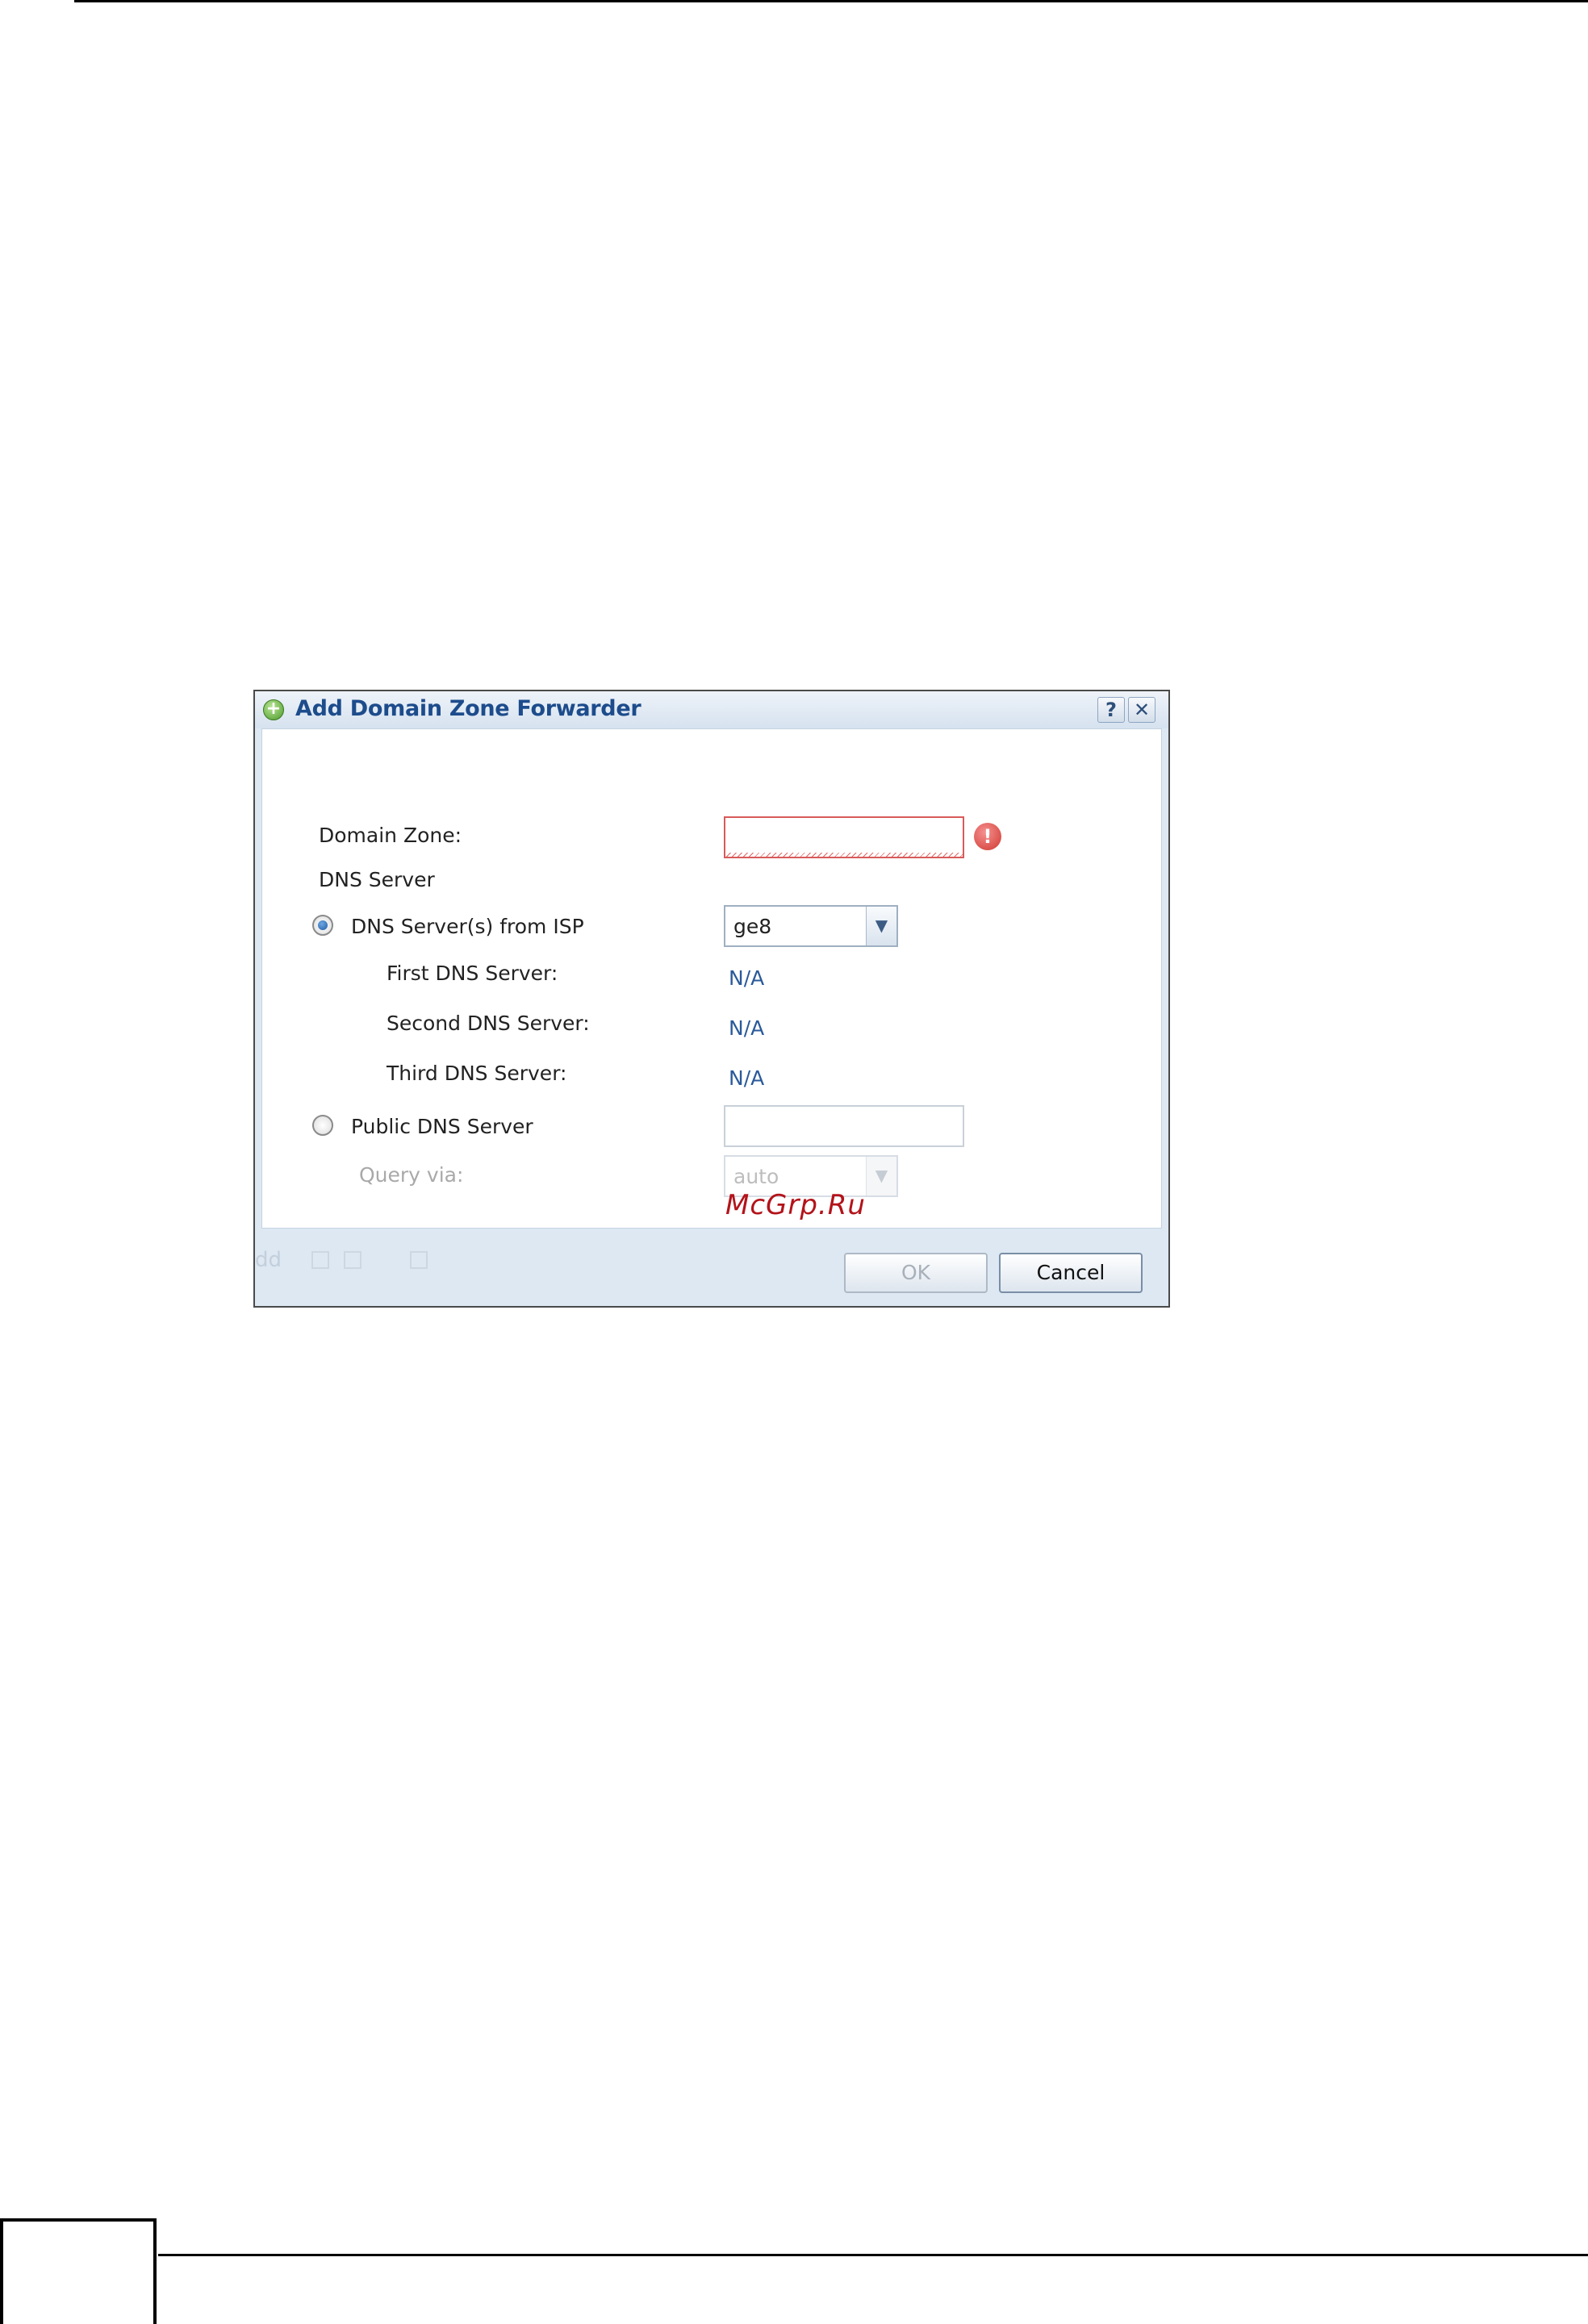 Image resolution: width=1588 pixels, height=2324 pixels. What do you see at coordinates (873, 2255) in the screenshot?
I see `bottom-rule` at bounding box center [873, 2255].